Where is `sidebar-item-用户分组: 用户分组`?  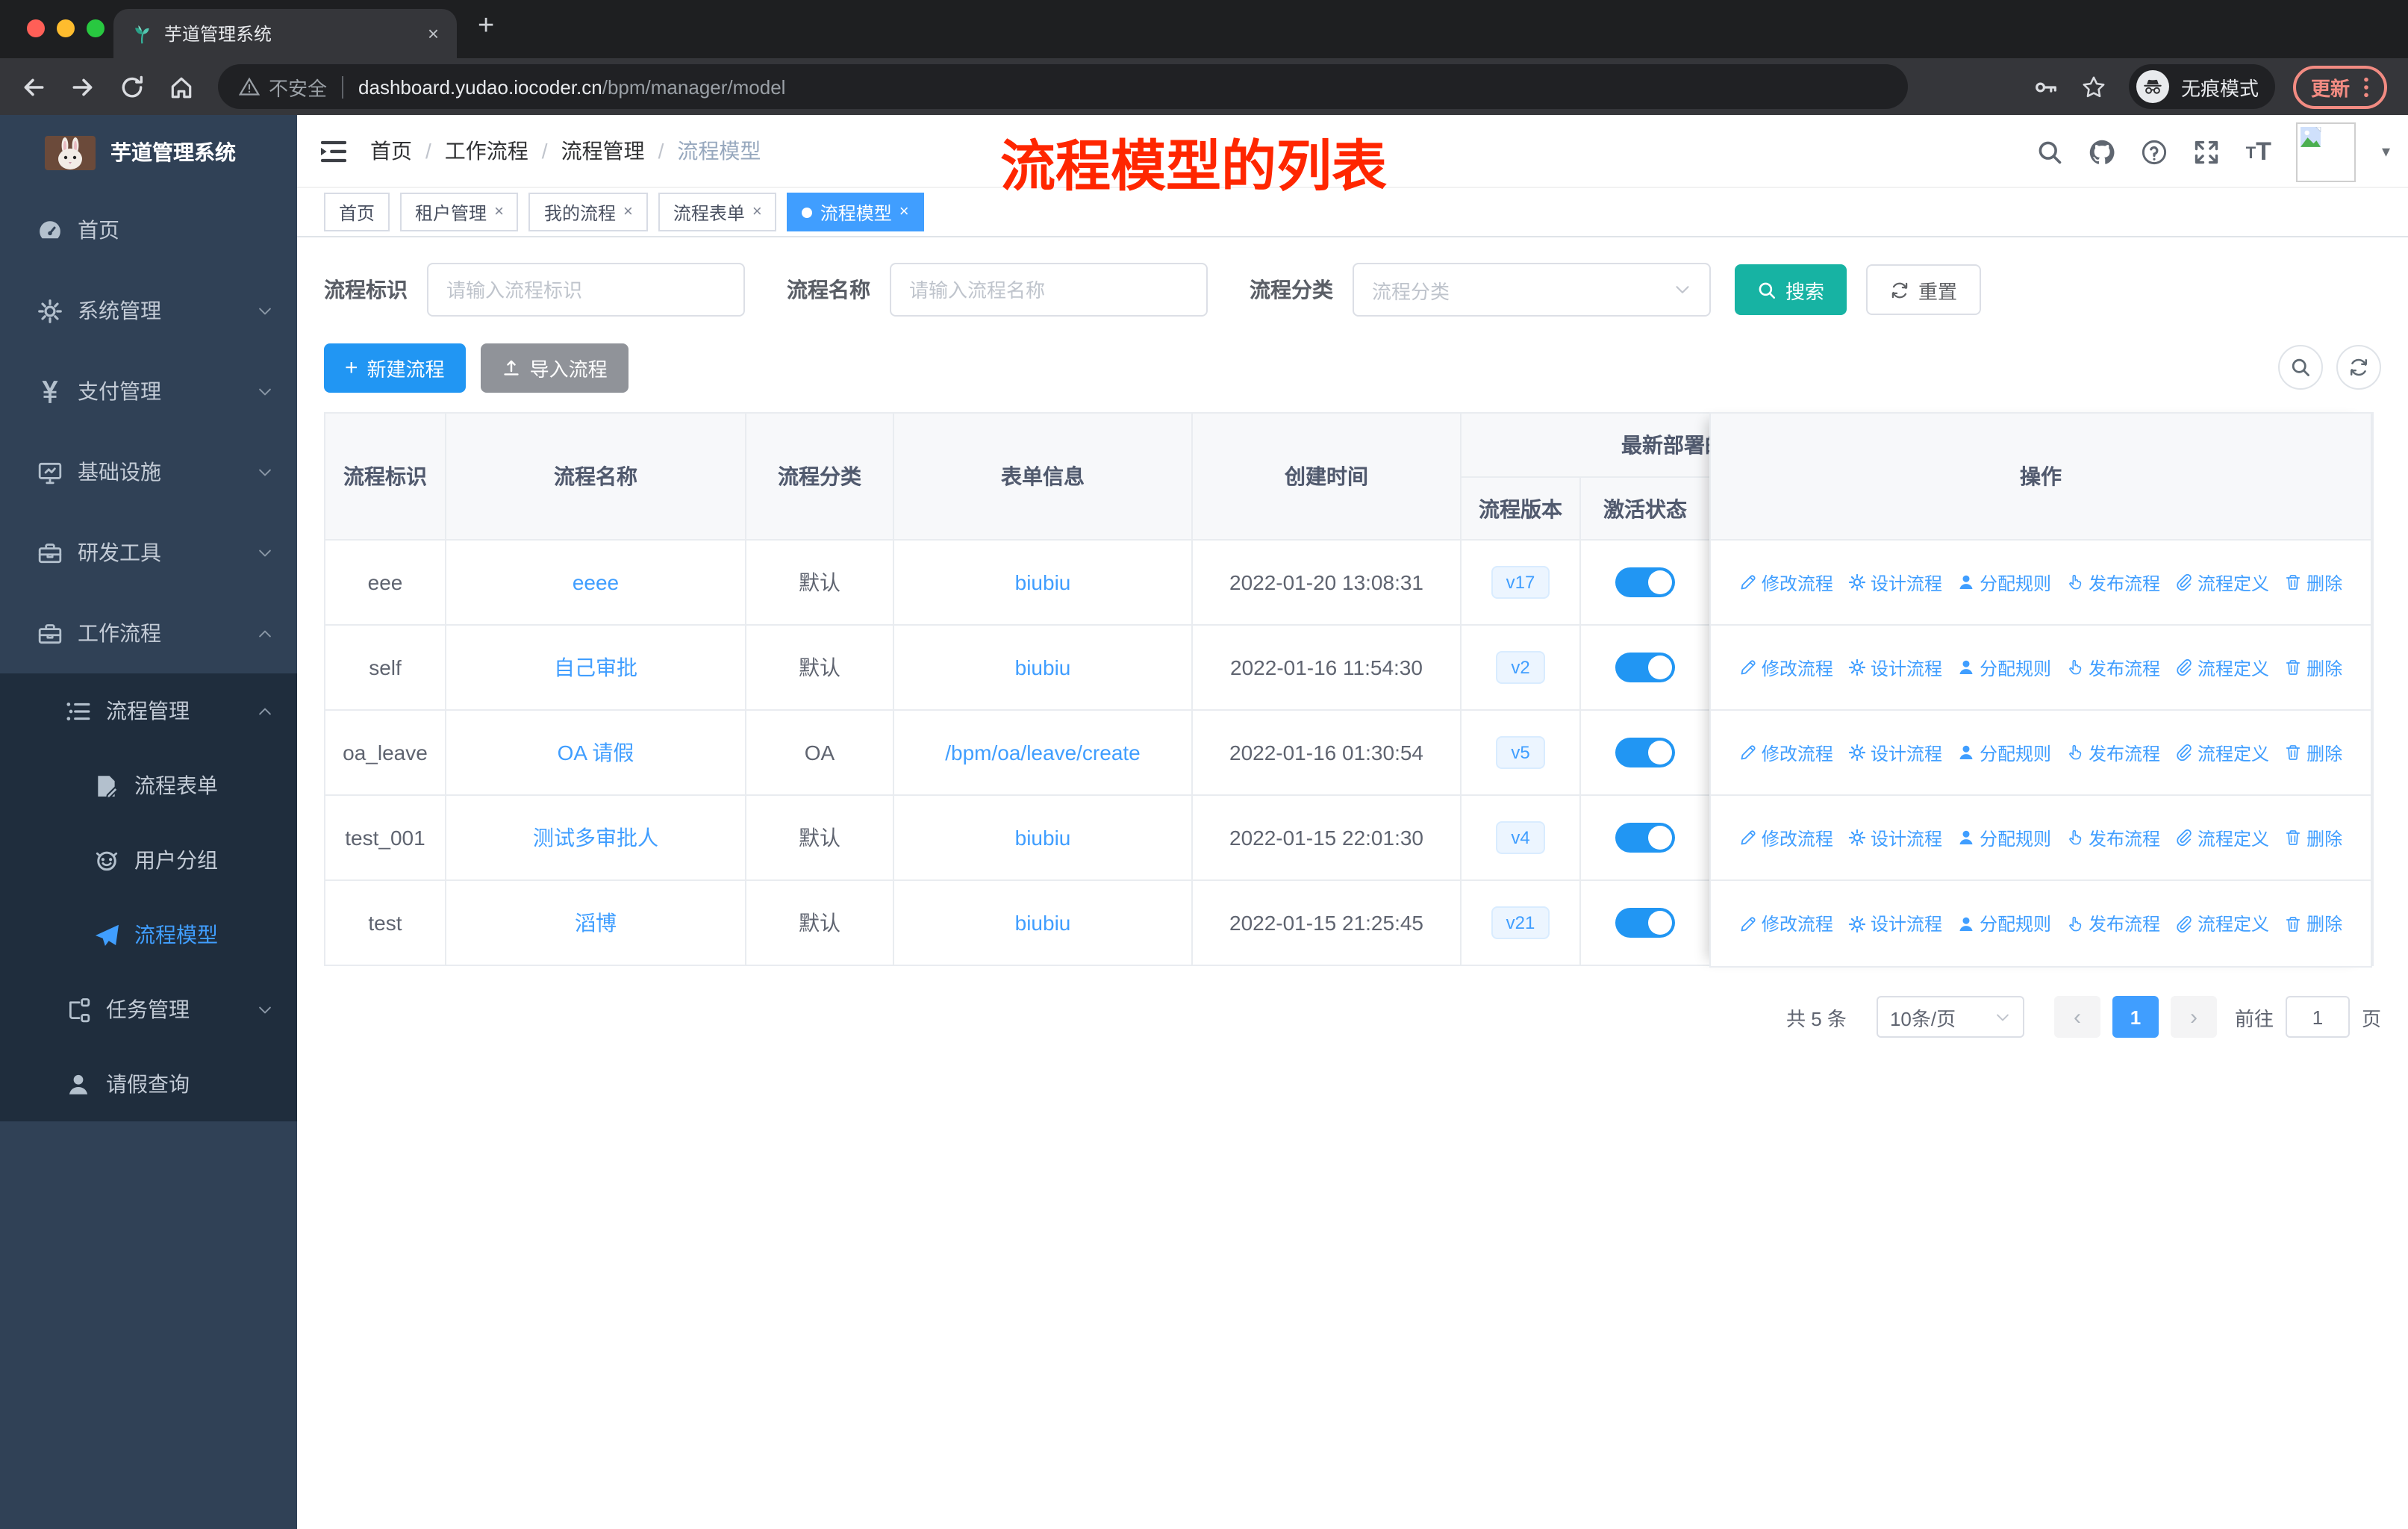 sidebar-item-用户分组: 用户分组 is located at coordinates (148, 860).